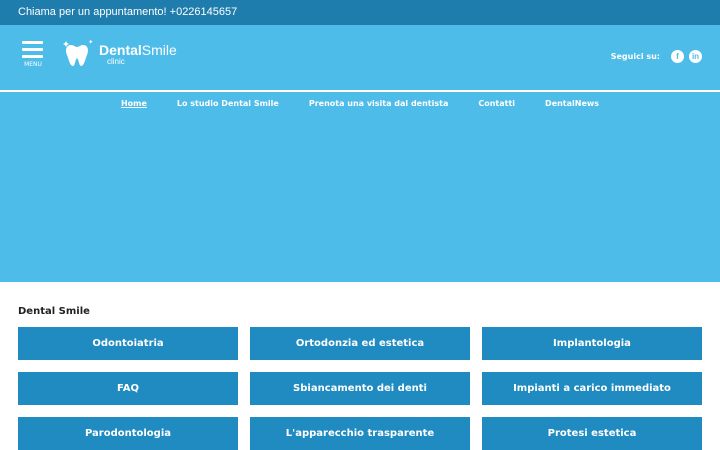 The width and height of the screenshot is (720, 450). What do you see at coordinates (32, 42) in the screenshot?
I see `menu-icon` at bounding box center [32, 42].